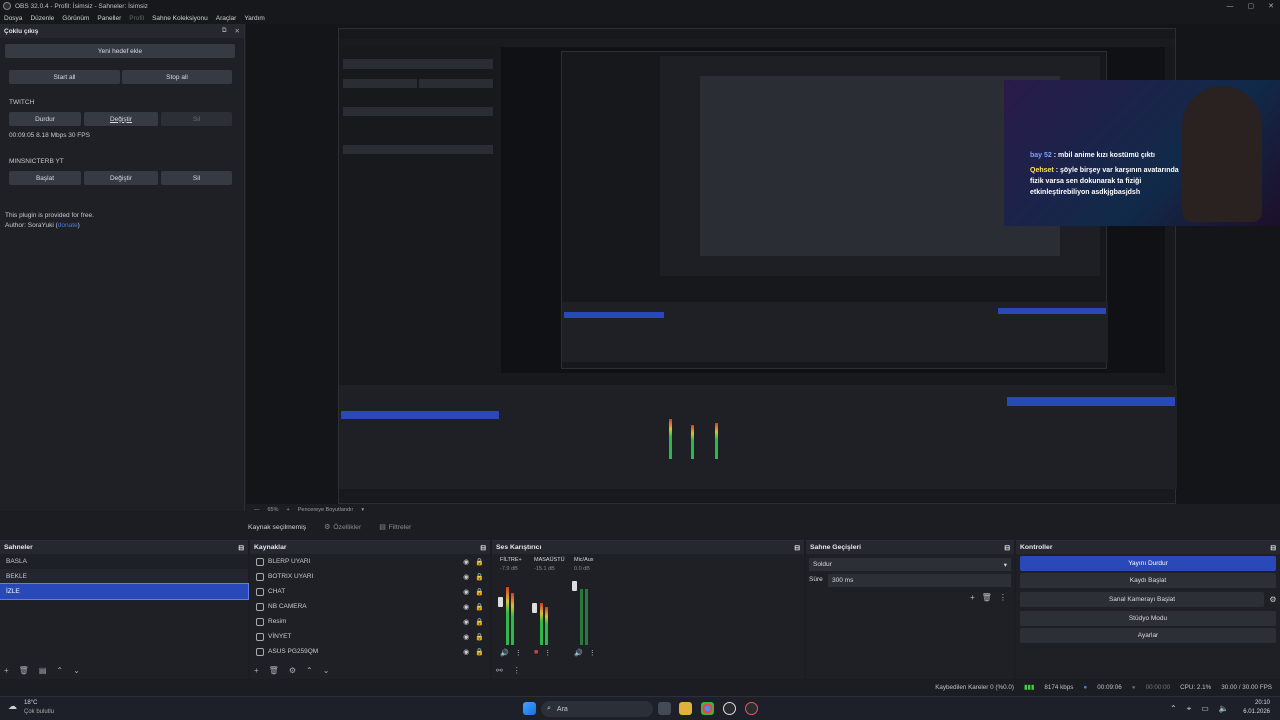  What do you see at coordinates (45, 119) in the screenshot?
I see `twitch-stop-button: Durdur` at bounding box center [45, 119].